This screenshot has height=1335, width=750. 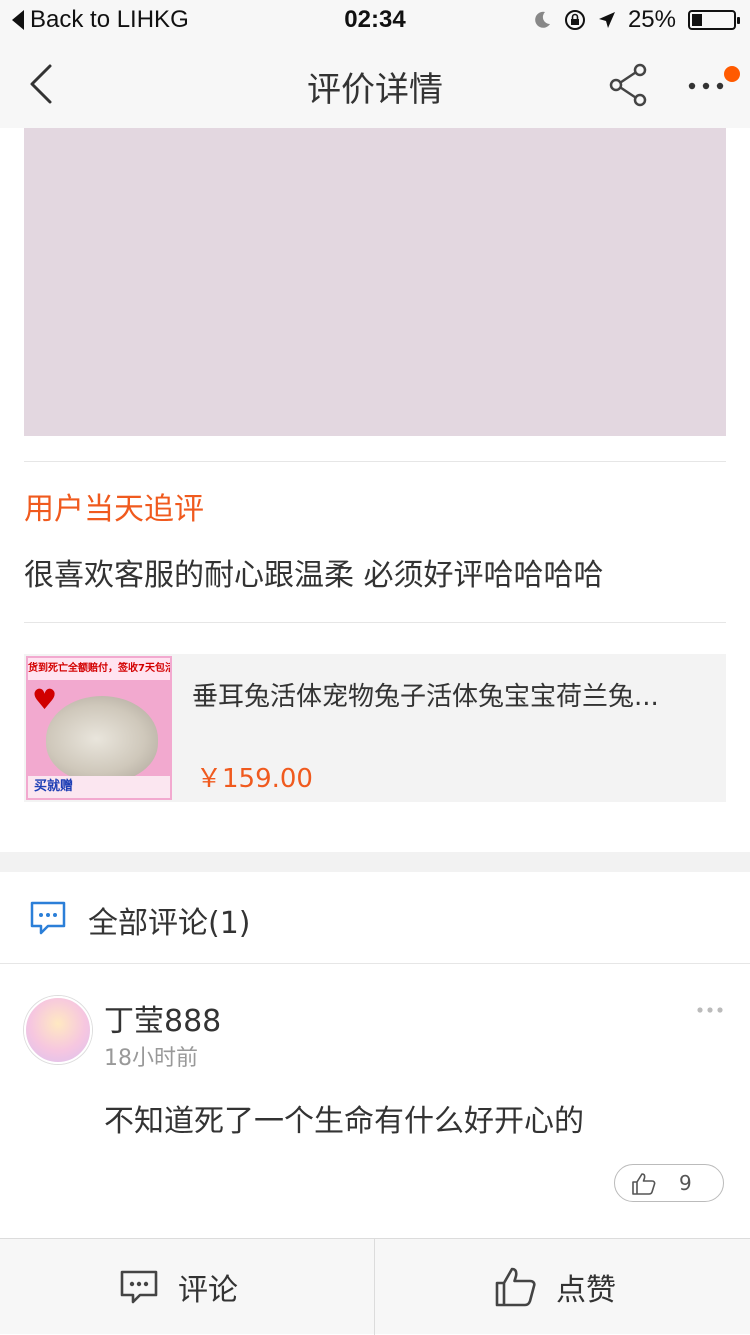 I want to click on comment-button: 评论, so click(x=178, y=1287).